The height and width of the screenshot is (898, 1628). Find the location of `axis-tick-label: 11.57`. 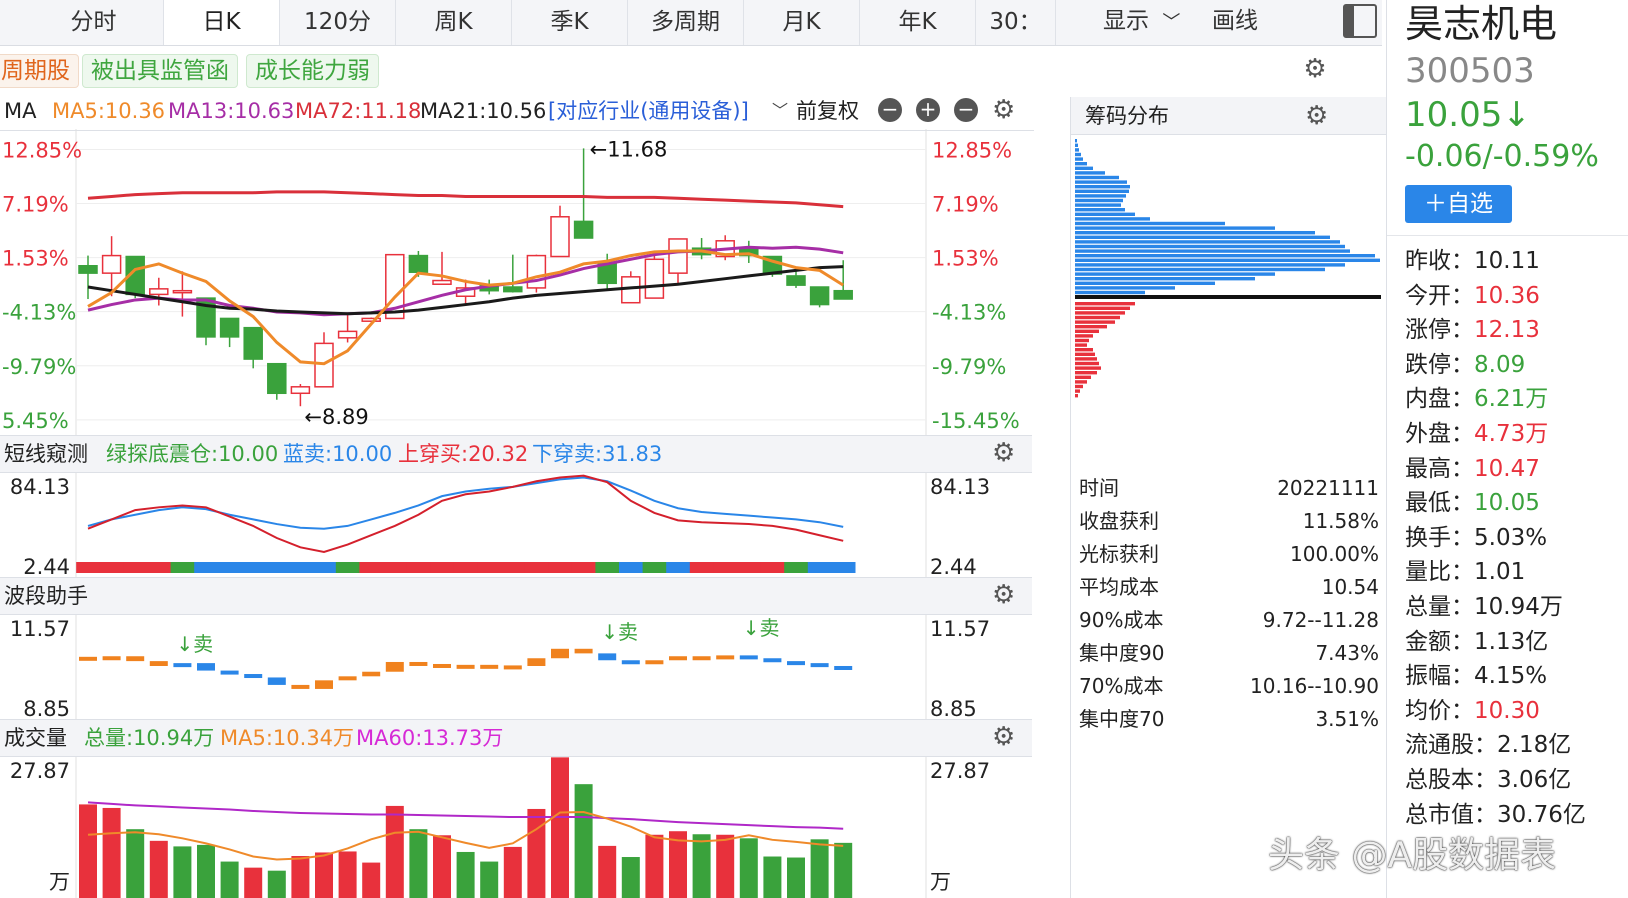

axis-tick-label: 11.57 is located at coordinates (960, 629).